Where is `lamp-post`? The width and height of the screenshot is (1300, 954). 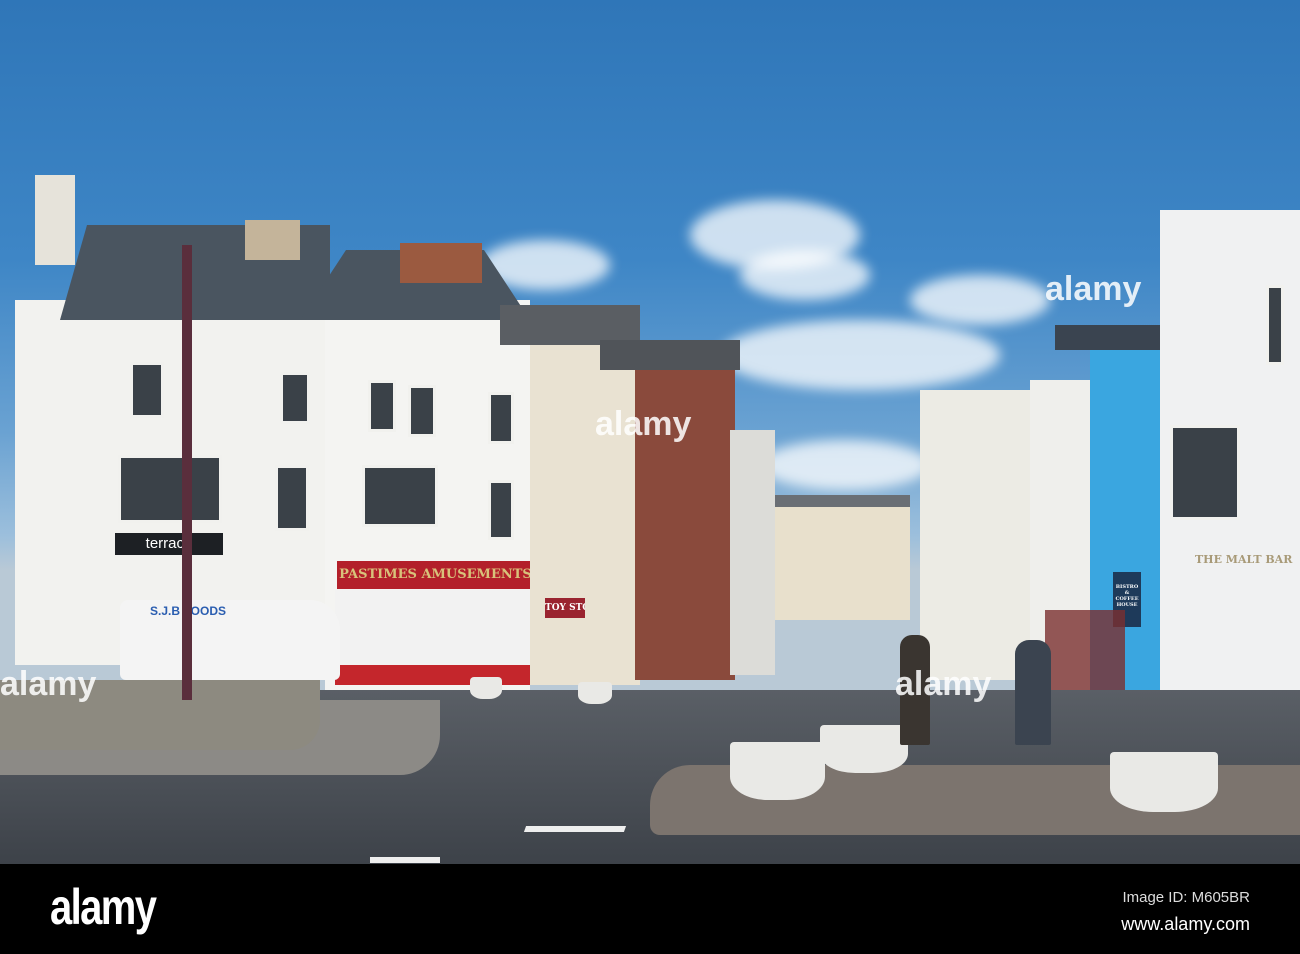 lamp-post is located at coordinates (187, 472).